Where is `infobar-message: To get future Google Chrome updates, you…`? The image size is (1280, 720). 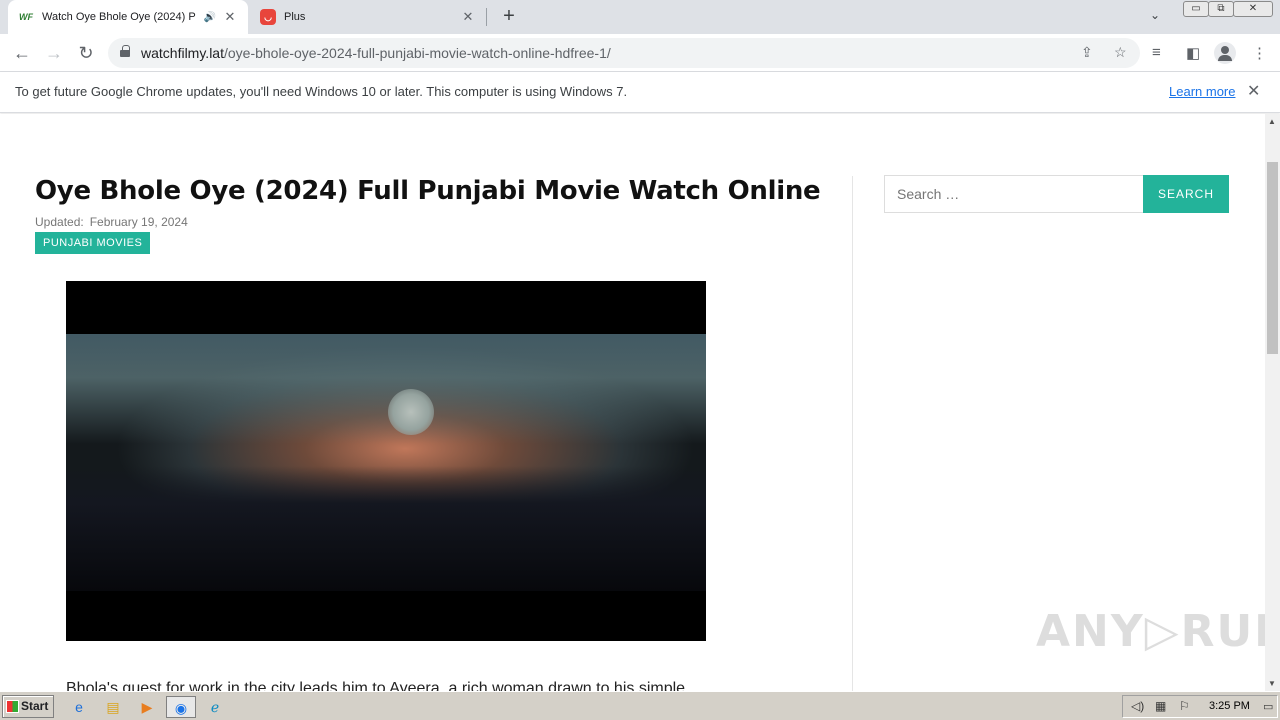 infobar-message: To get future Google Chrome updates, you… is located at coordinates (321, 91).